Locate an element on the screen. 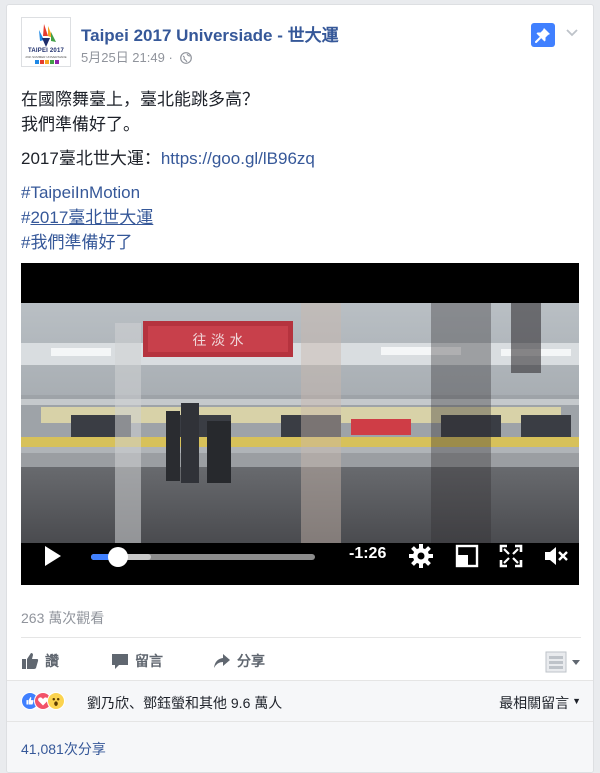 Image resolution: width=600 pixels, height=773 pixels. caret-down-icon is located at coordinates (576, 662).